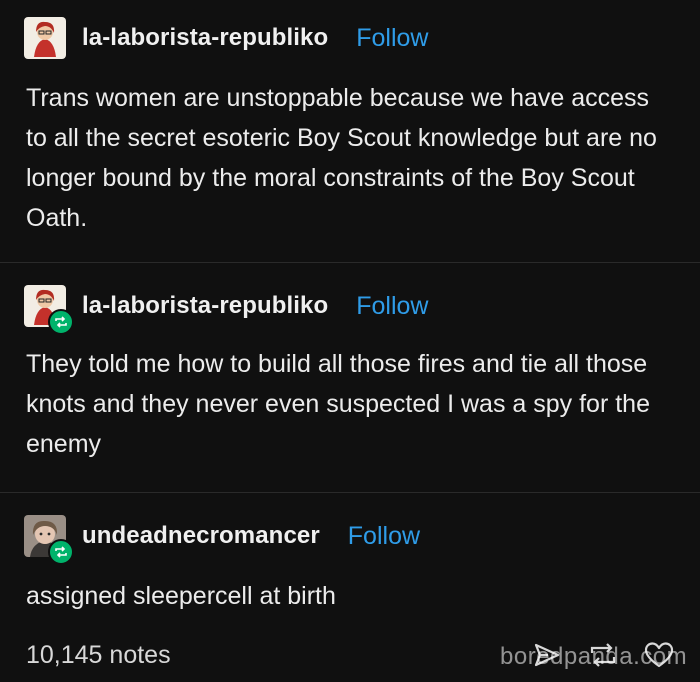  I want to click on watermark: boredpanda.com, so click(594, 656).